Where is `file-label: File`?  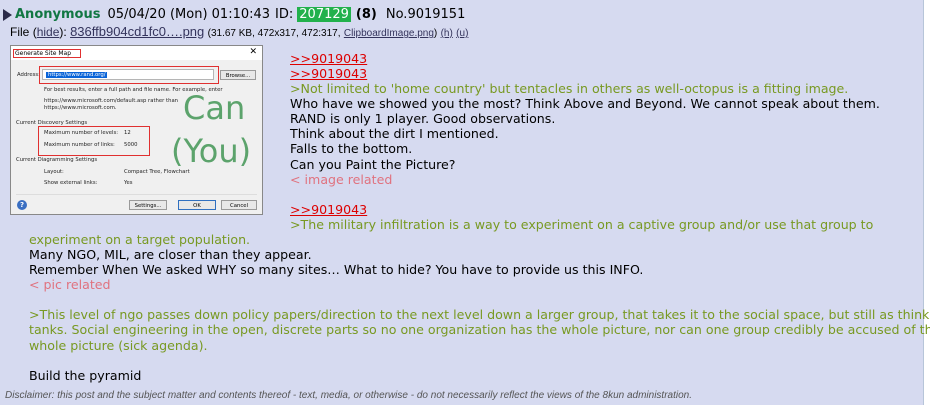
file-label: File is located at coordinates (20, 32).